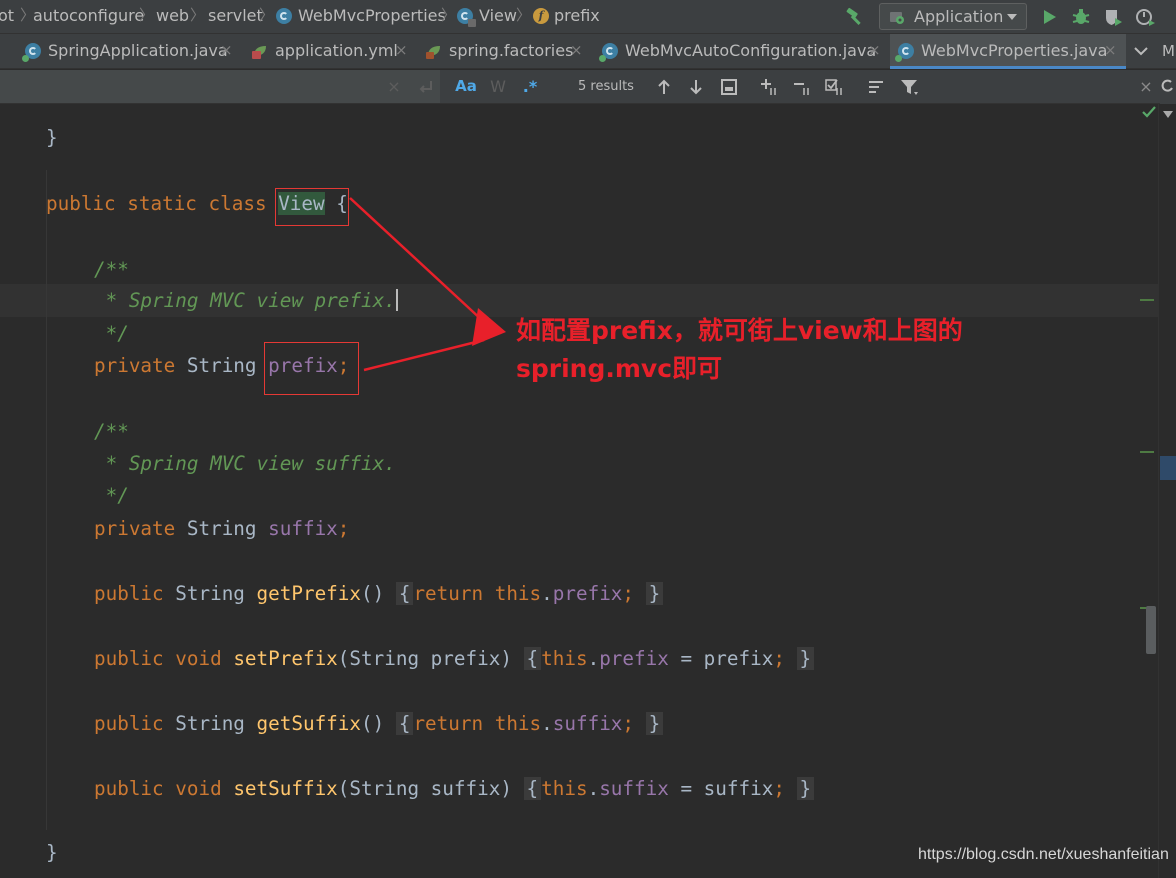 The height and width of the screenshot is (878, 1176). Describe the element at coordinates (220, 86) in the screenshot. I see `search-input: ×` at that location.